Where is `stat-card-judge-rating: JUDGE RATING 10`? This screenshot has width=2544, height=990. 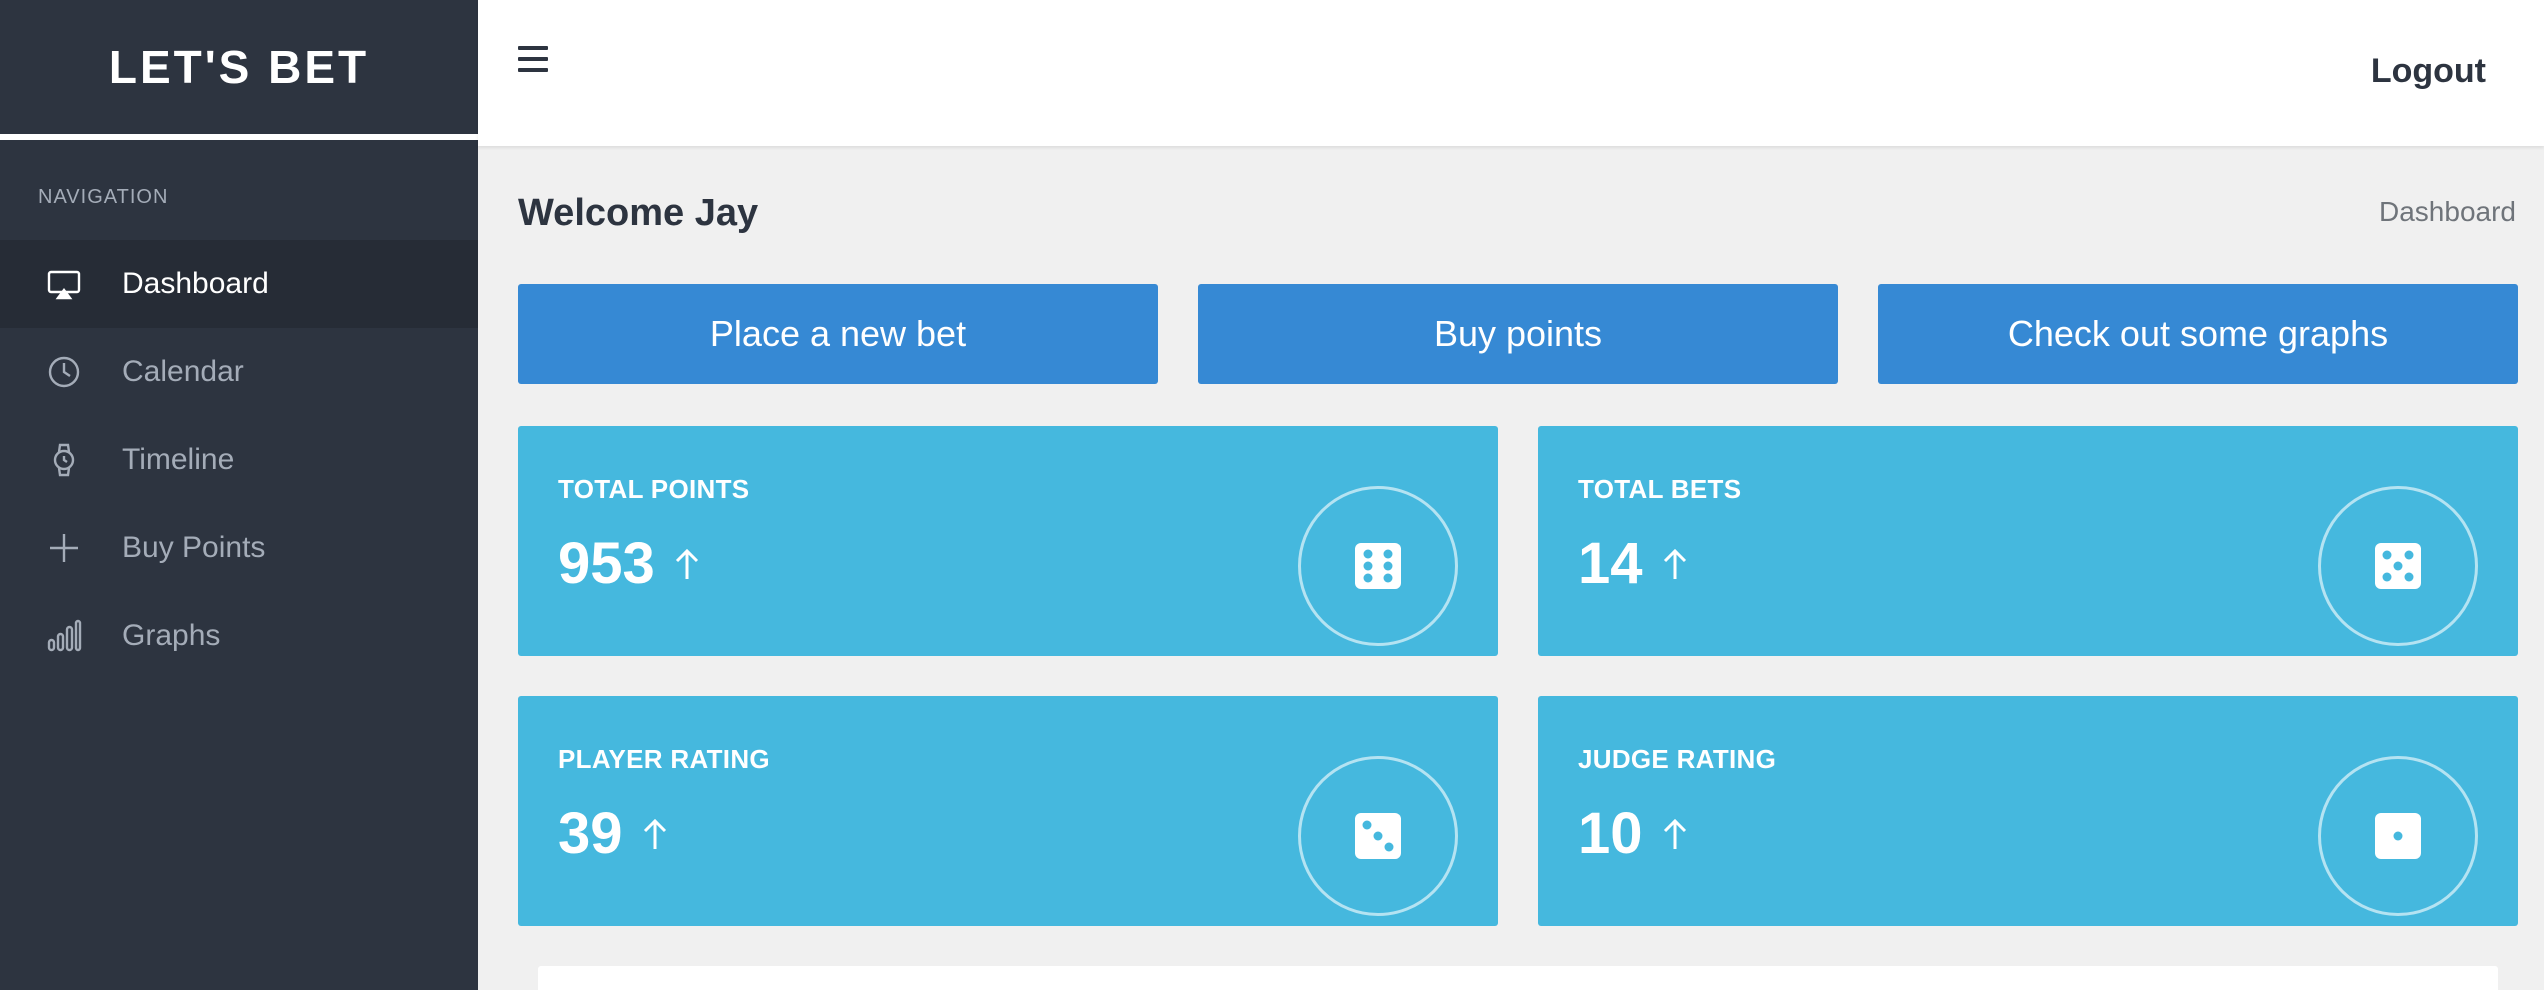 stat-card-judge-rating: JUDGE RATING 10 is located at coordinates (2028, 811).